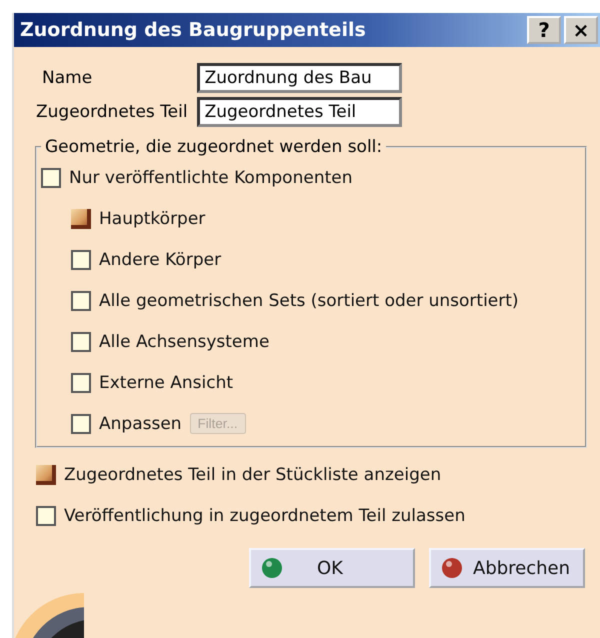 Image resolution: width=600 pixels, height=638 pixels. I want to click on checkbox-label: Anpassen, so click(140, 424).